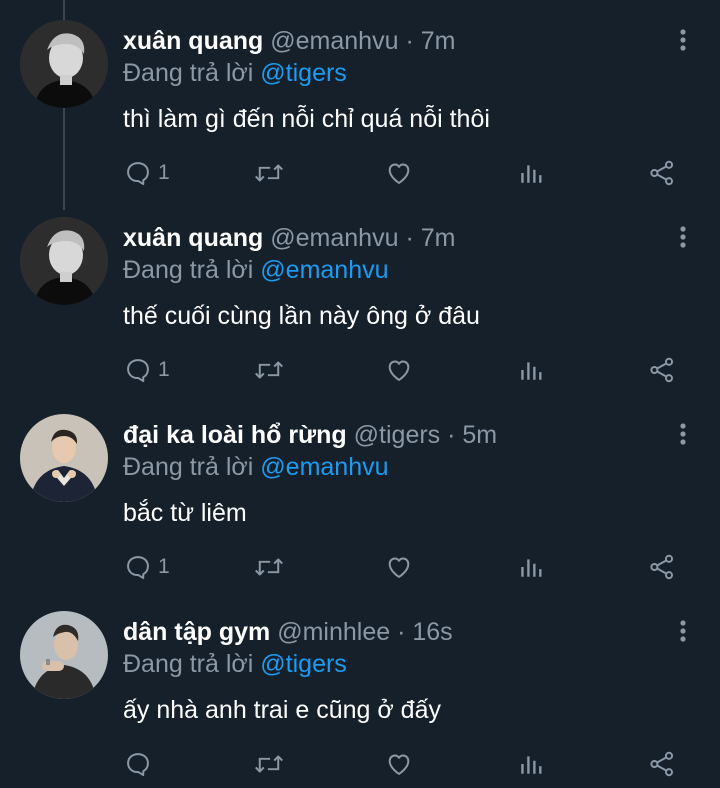 Image resolution: width=720 pixels, height=788 pixels. Describe the element at coordinates (306, 119) in the screenshot. I see `tweet-text: thì làm gì đến nỗi chỉ quá nỗi thôi` at that location.